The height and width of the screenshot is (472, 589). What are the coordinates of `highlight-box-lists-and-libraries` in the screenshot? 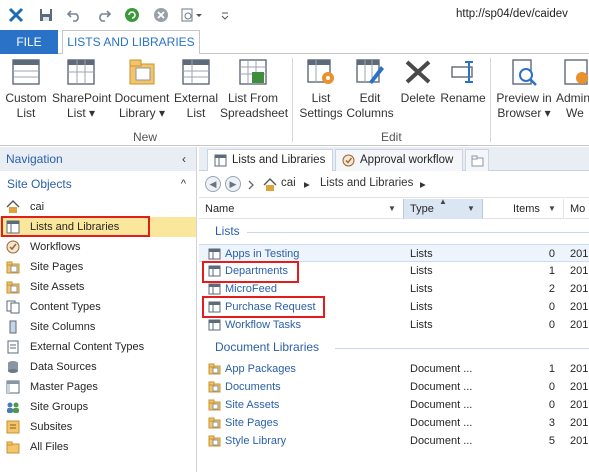 It's located at (75, 226).